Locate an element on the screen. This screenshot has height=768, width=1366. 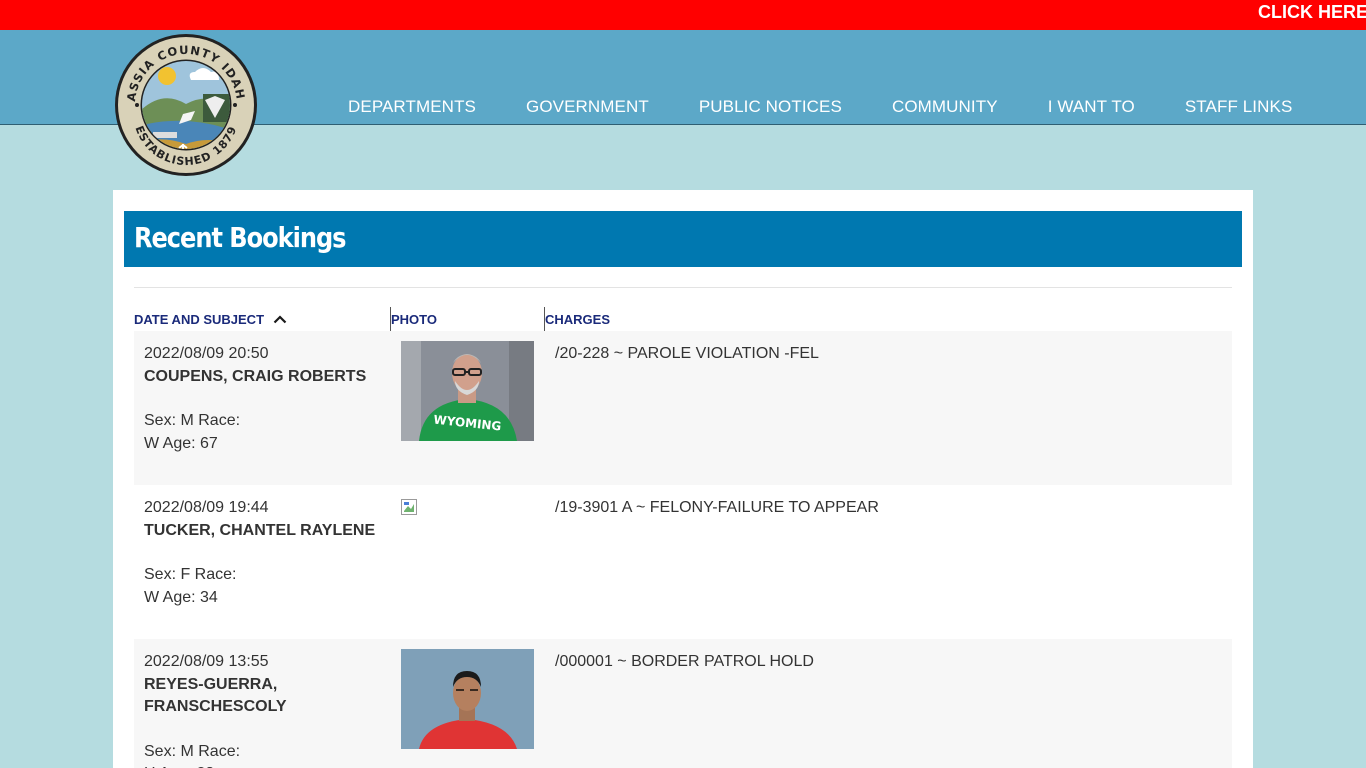
photo-cell: WYOMING is located at coordinates (467, 391).